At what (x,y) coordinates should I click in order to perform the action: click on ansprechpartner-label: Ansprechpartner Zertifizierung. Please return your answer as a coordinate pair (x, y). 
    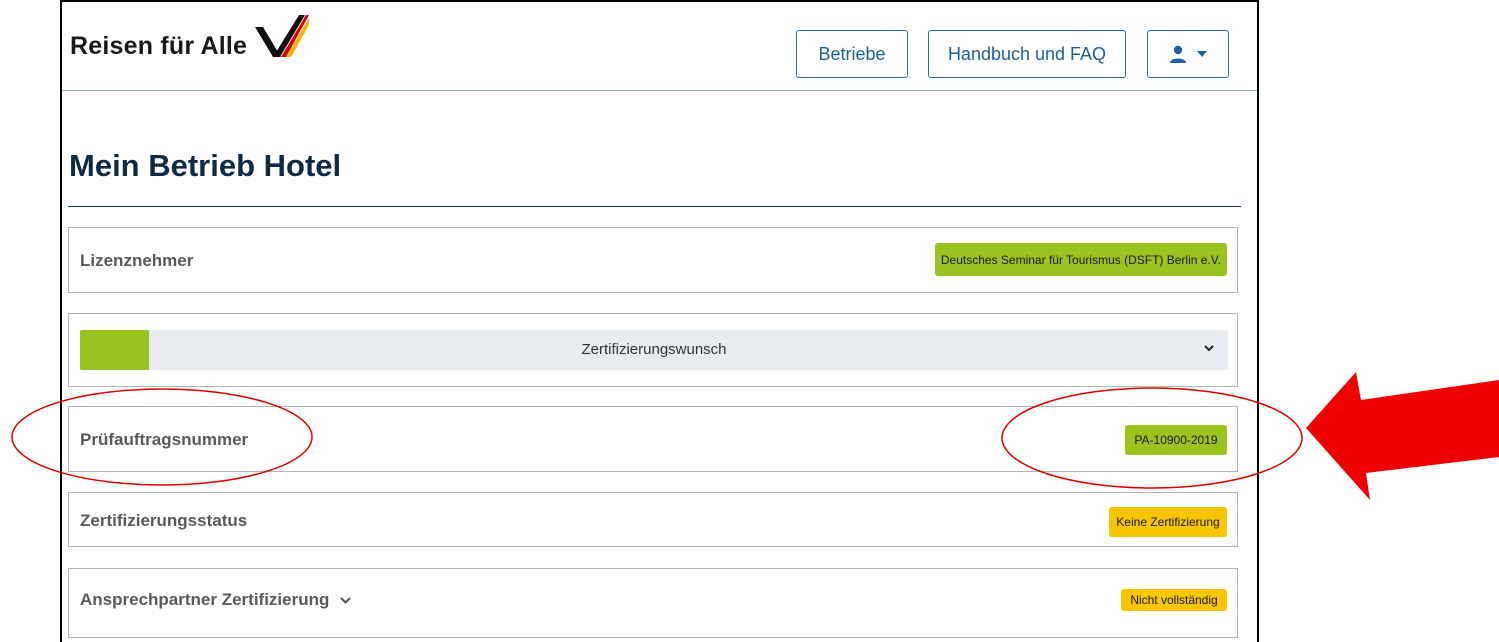
    Looking at the image, I should click on (215, 600).